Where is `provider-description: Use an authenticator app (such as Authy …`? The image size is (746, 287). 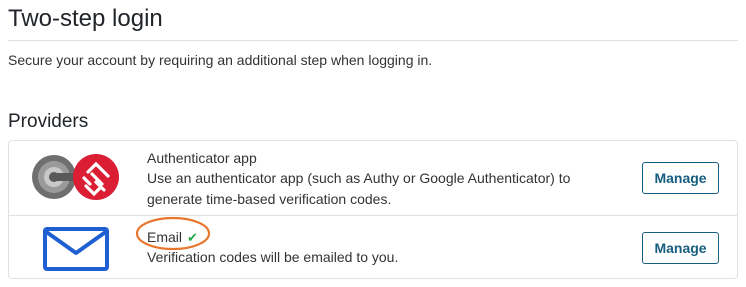 provider-description: Use an authenticator app (such as Authy … is located at coordinates (359, 188).